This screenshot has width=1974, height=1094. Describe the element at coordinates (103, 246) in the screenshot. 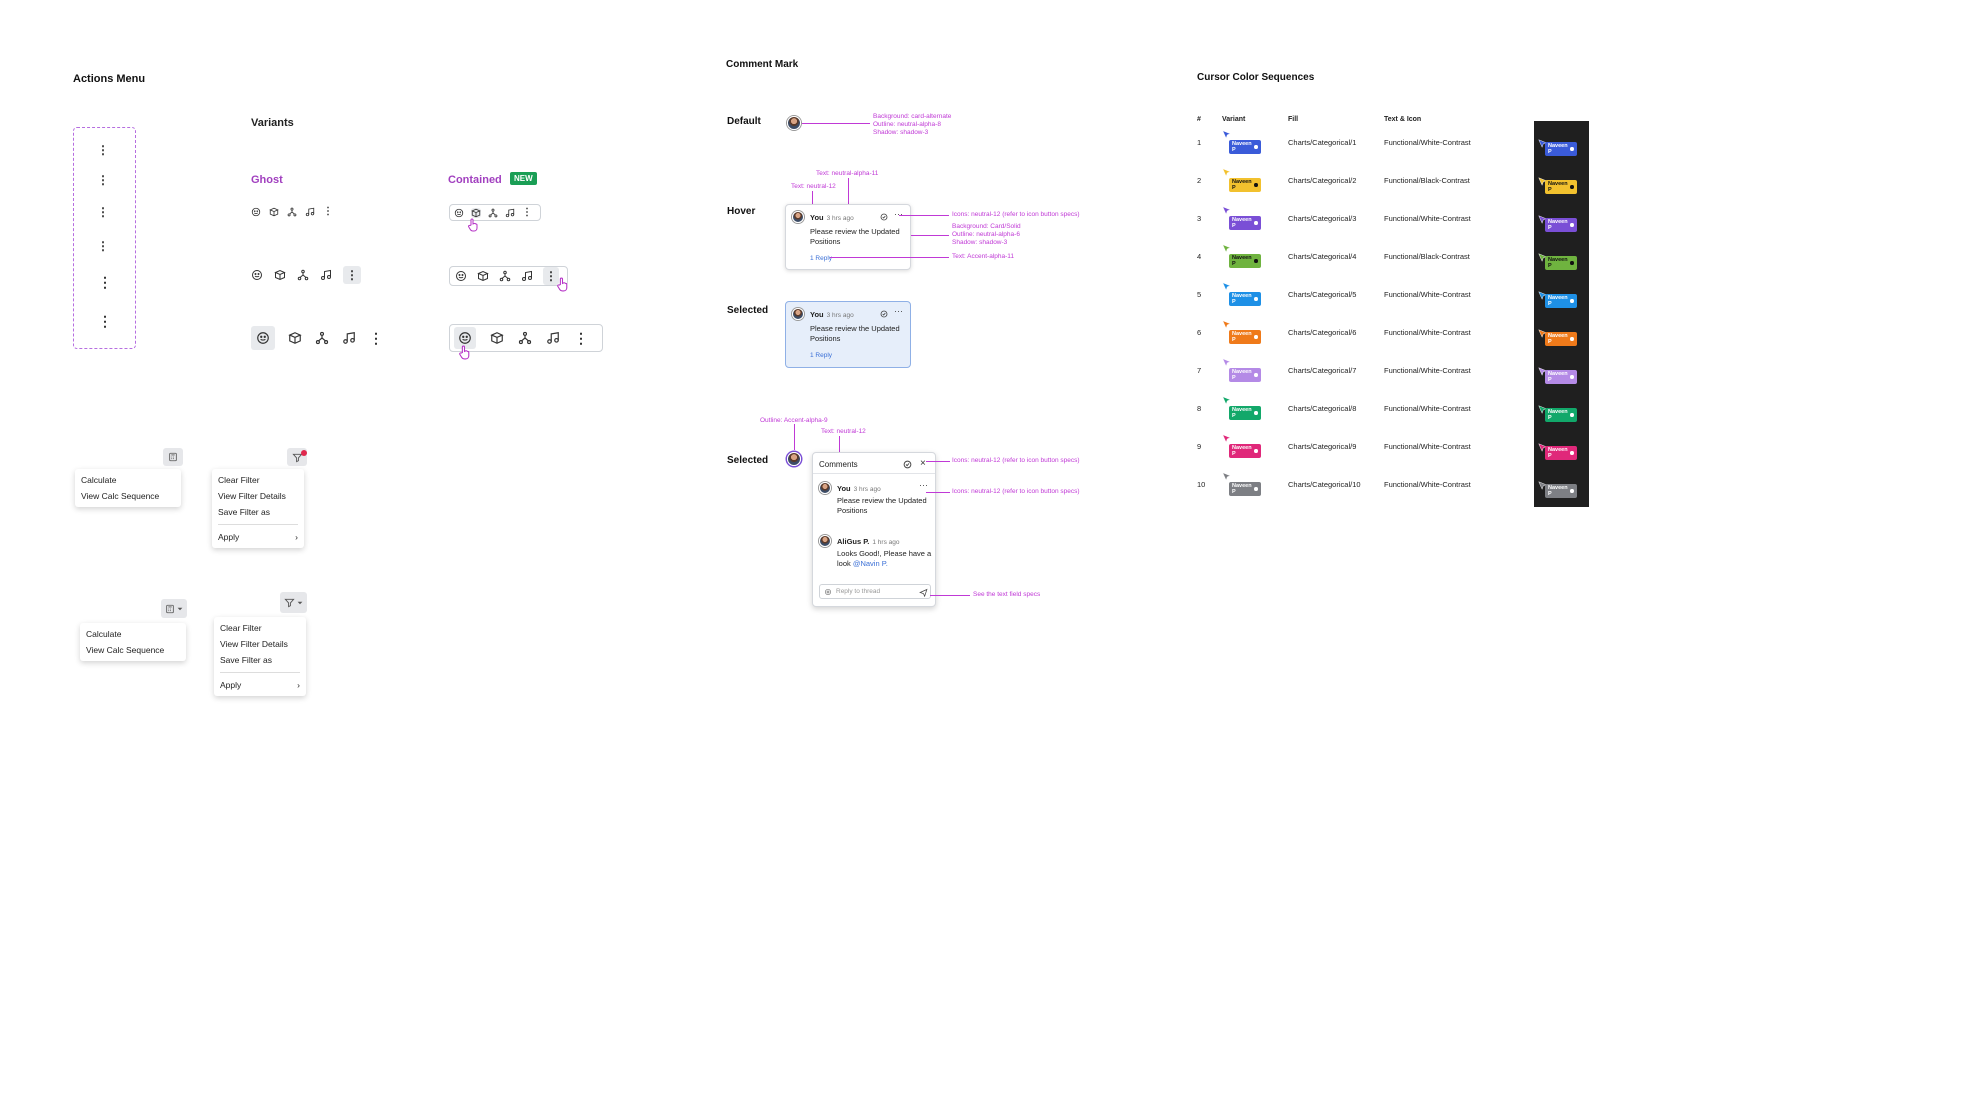

I see `kebab-button-4: ⋮` at that location.